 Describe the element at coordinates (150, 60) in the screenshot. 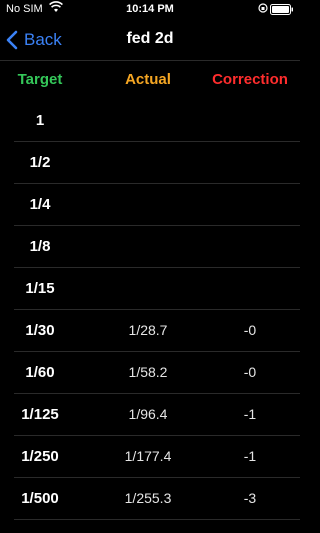

I see `nav-divider` at that location.